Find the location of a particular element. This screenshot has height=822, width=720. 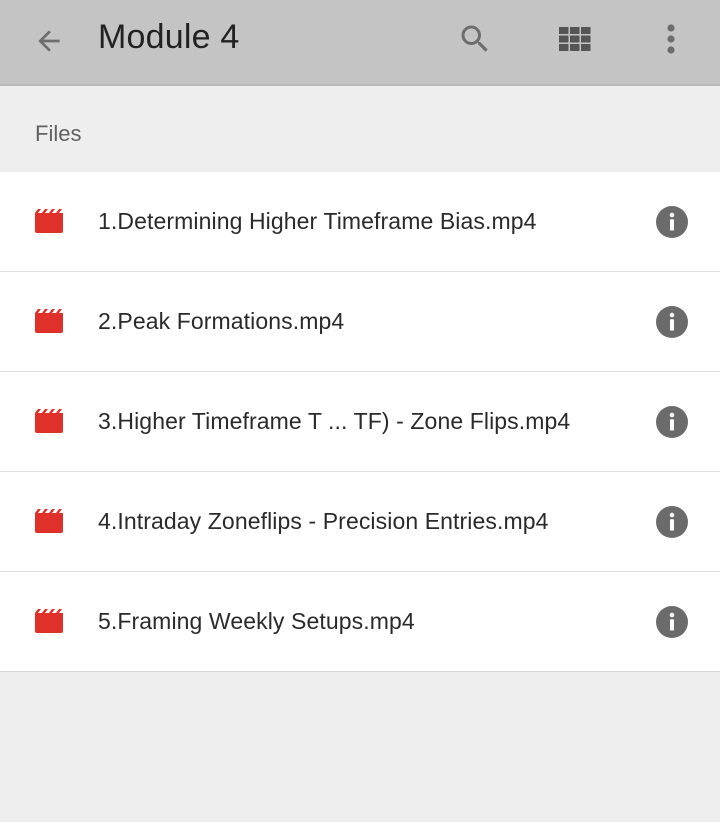

back-button is located at coordinates (49, 41).